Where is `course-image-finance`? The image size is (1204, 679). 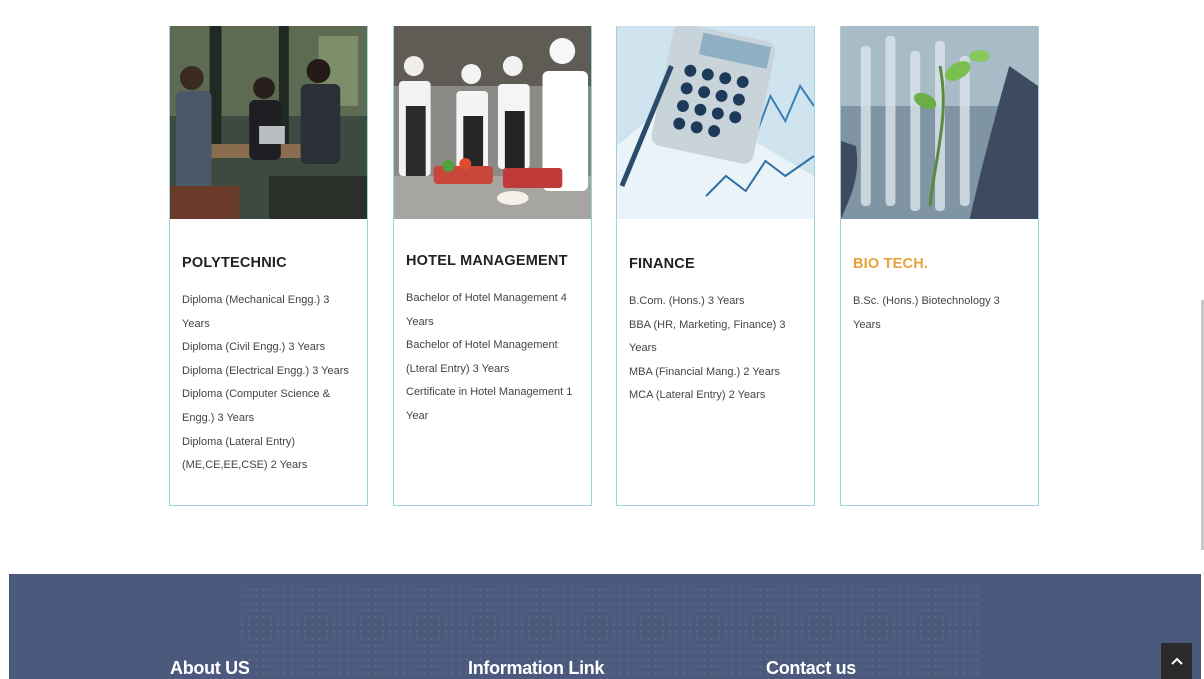 course-image-finance is located at coordinates (715, 122).